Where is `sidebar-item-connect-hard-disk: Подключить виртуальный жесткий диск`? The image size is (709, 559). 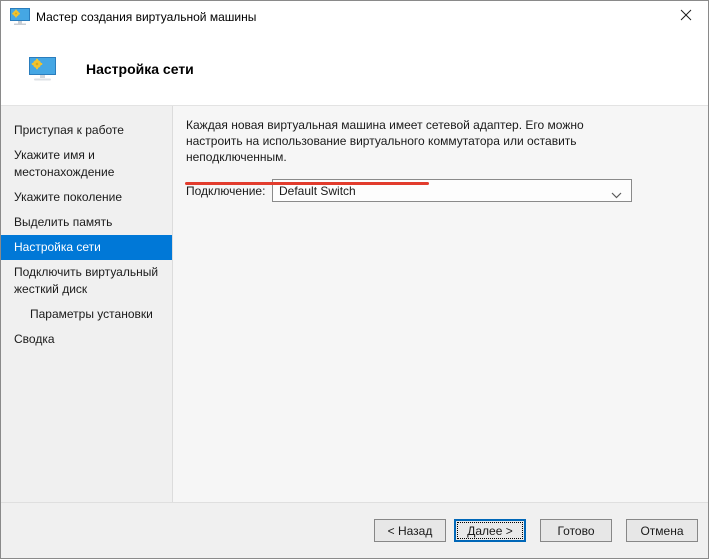
sidebar-item-connect-hard-disk: Подключить виртуальный жесткий диск is located at coordinates (86, 281).